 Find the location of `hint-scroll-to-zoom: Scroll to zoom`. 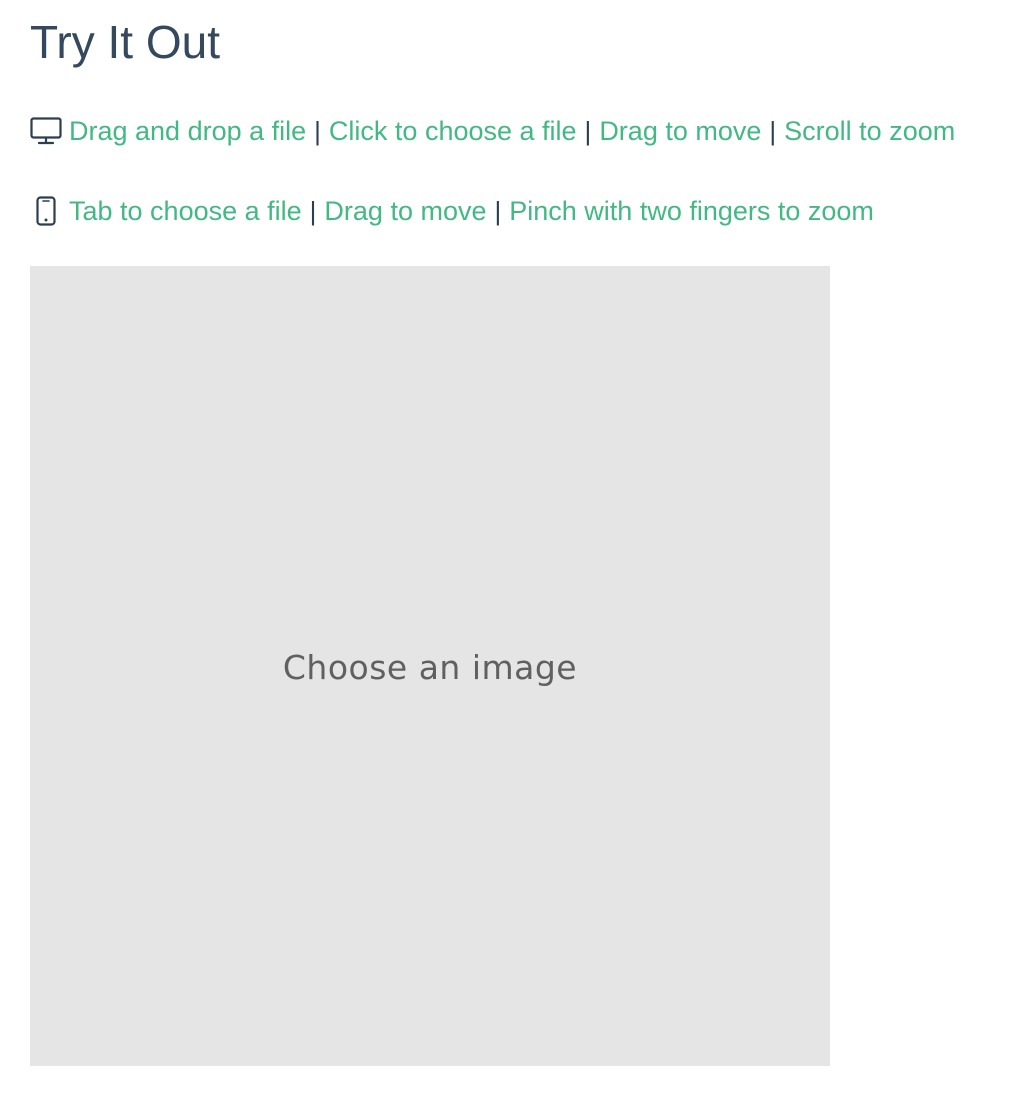

hint-scroll-to-zoom: Scroll to zoom is located at coordinates (869, 131).